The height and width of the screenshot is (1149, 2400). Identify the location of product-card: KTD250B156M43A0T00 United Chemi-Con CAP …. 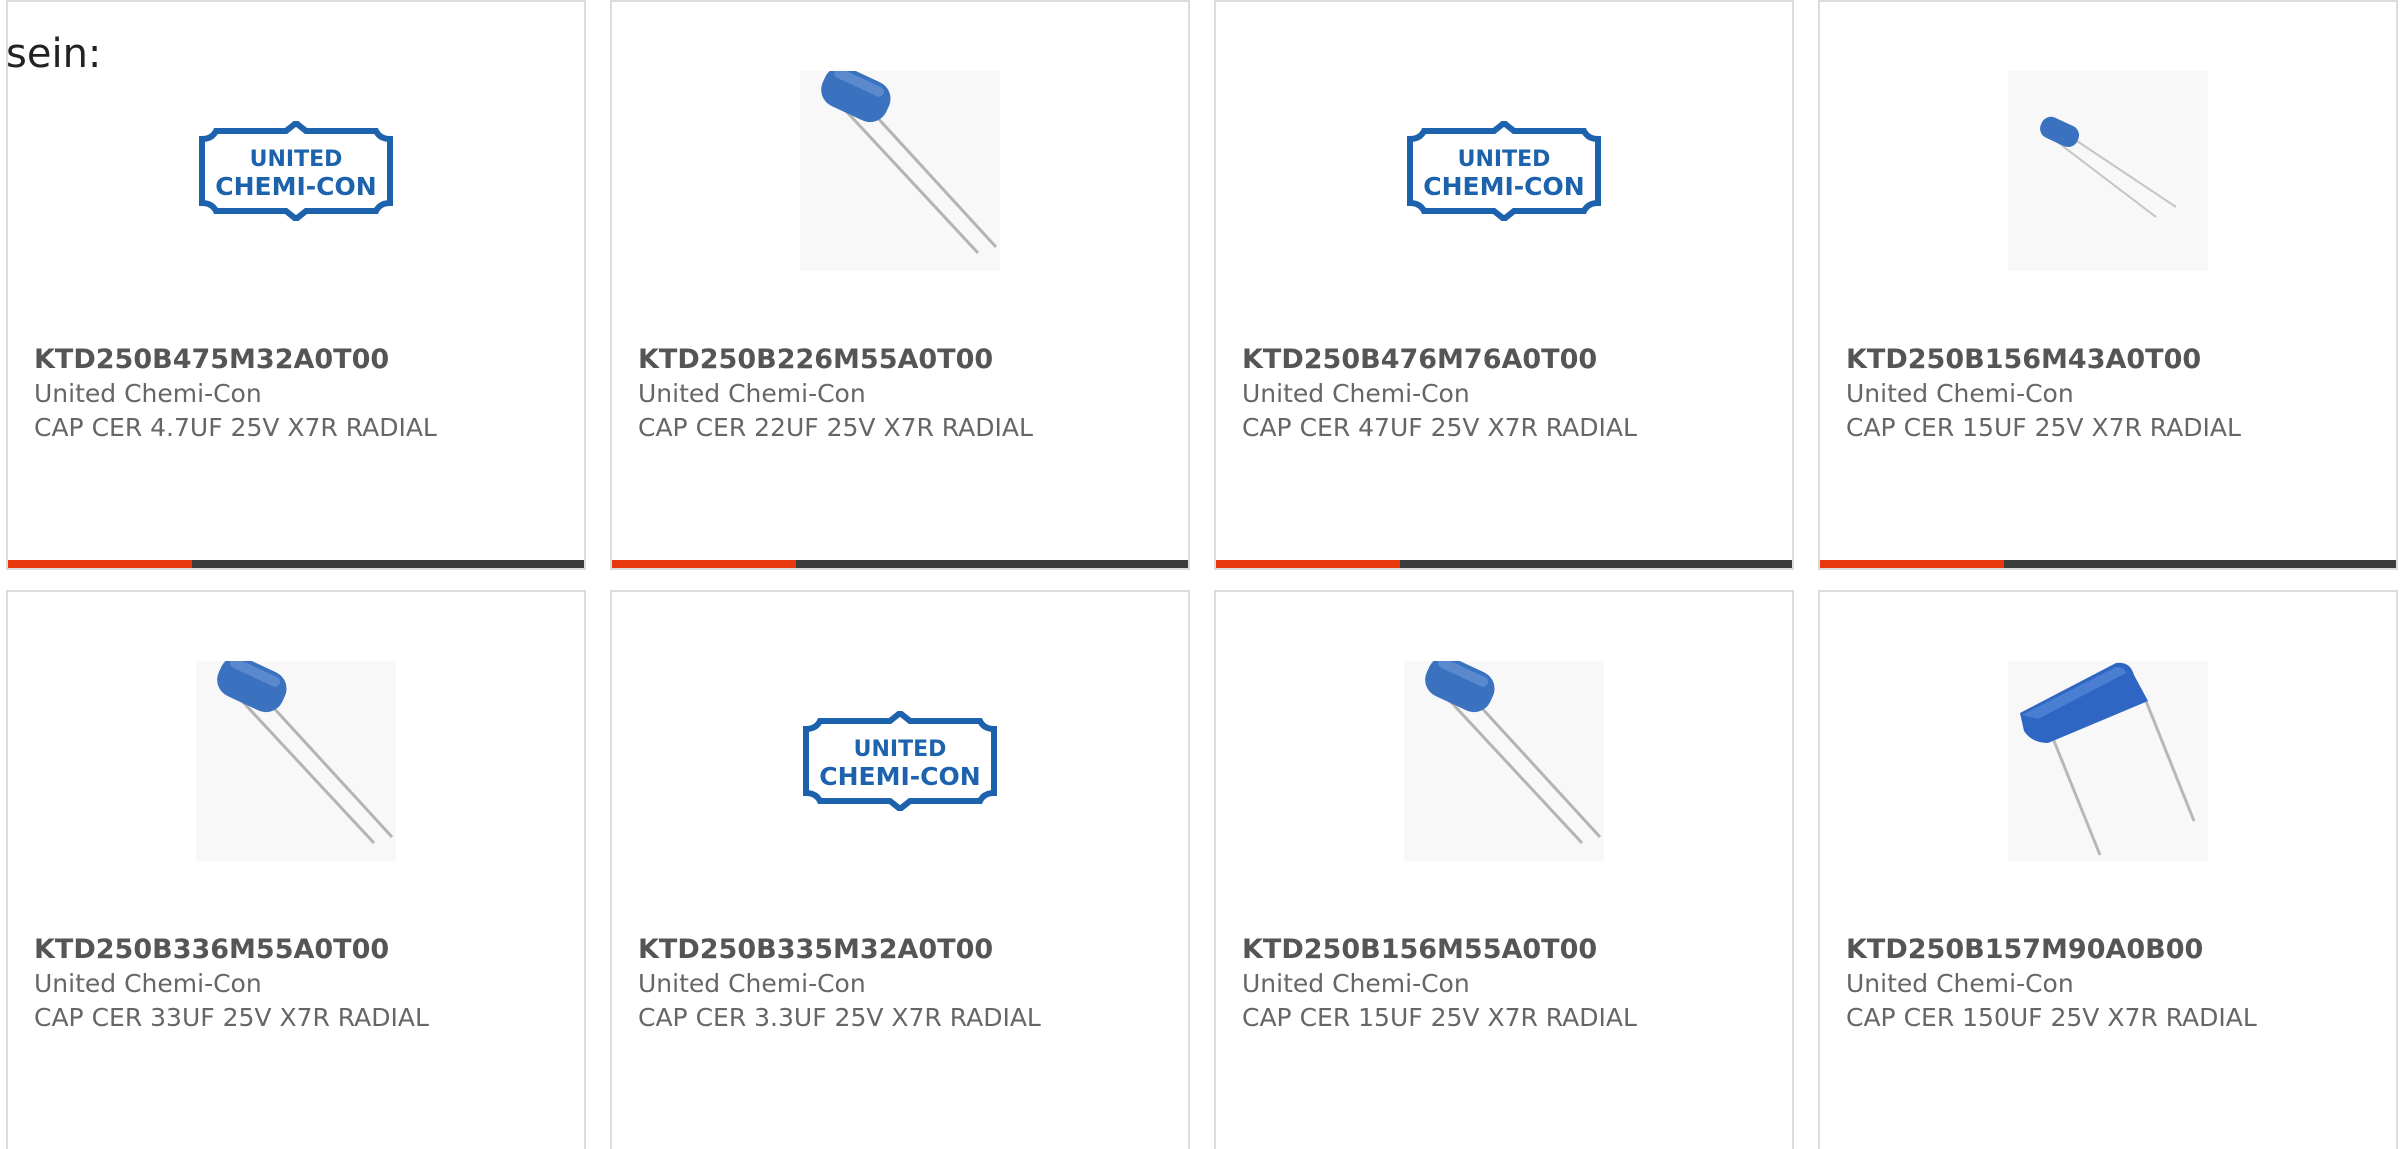
(2108, 285).